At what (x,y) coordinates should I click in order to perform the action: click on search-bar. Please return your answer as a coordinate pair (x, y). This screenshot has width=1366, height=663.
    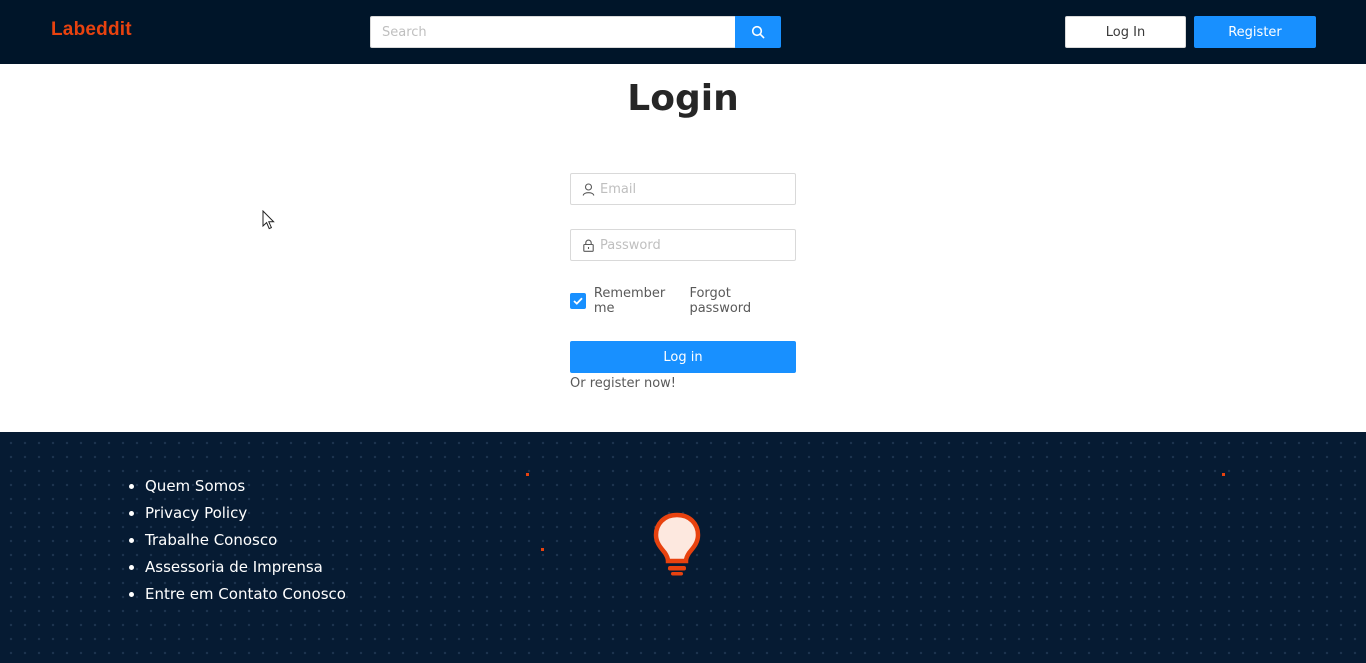
    Looking at the image, I should click on (575, 32).